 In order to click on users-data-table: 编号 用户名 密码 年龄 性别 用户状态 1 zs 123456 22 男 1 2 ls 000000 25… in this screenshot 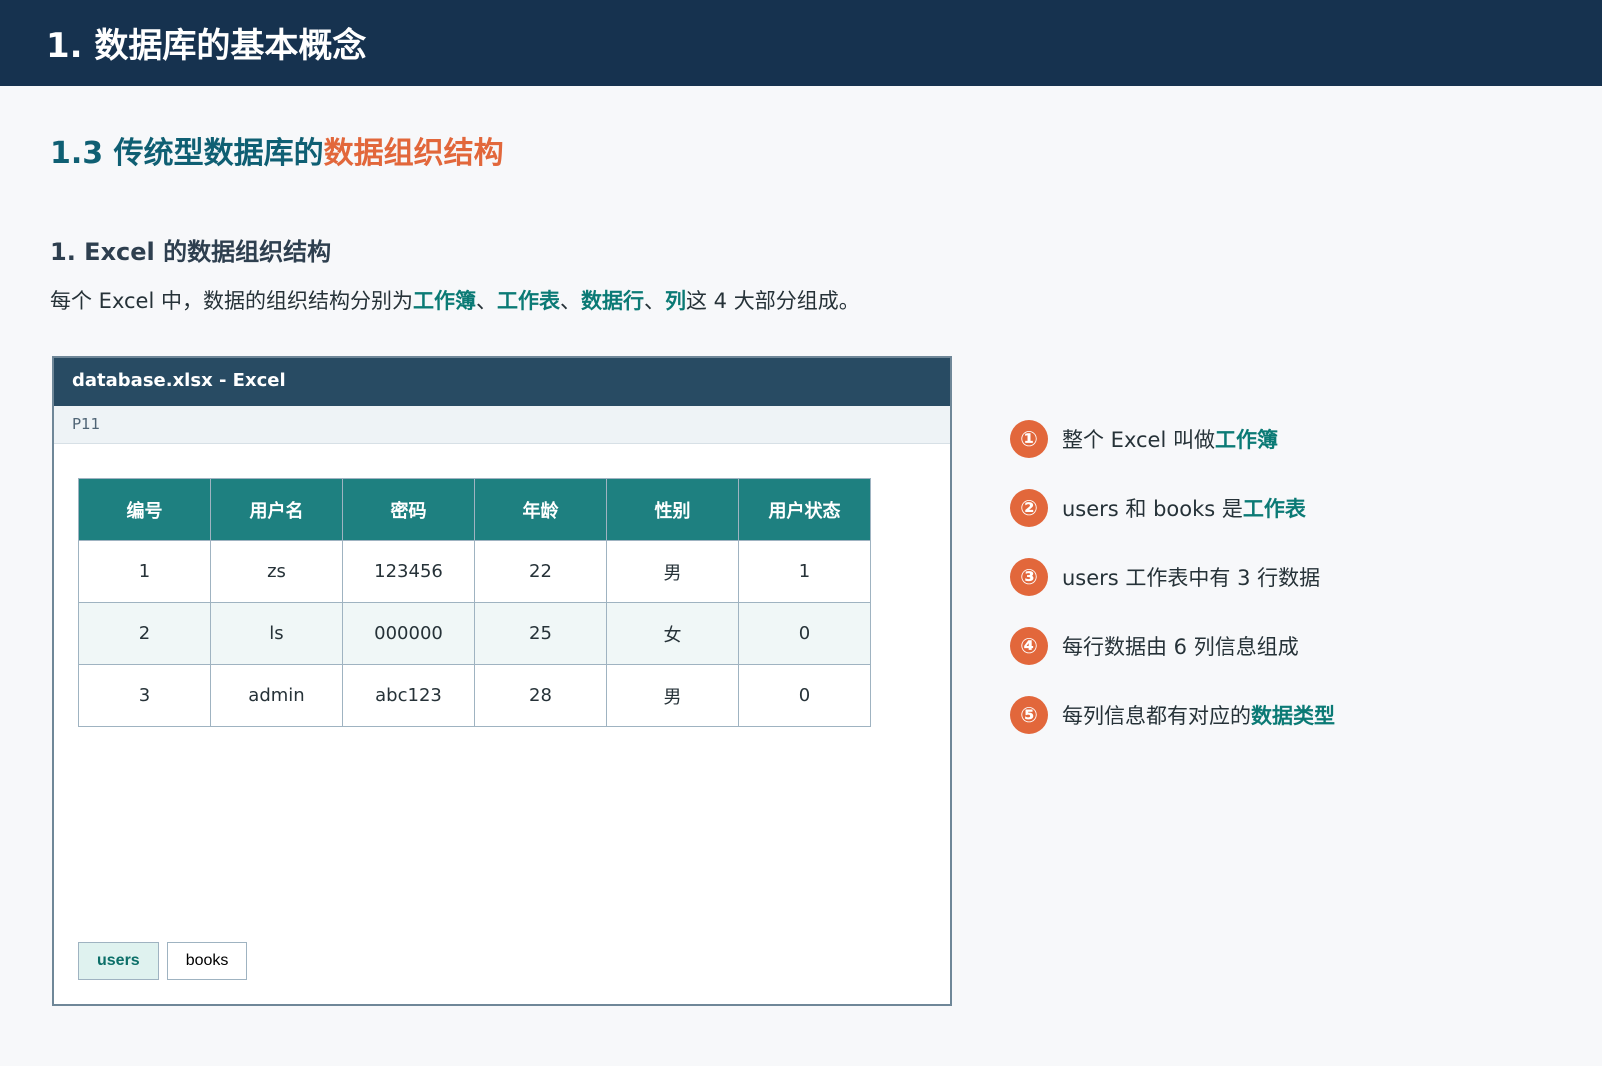, I will do `click(474, 602)`.